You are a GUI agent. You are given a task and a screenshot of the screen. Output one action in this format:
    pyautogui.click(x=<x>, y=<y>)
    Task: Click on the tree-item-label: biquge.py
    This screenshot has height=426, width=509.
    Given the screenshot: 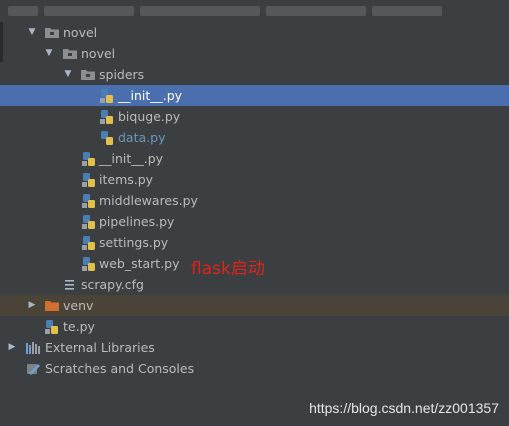 What is the action you would take?
    pyautogui.click(x=149, y=116)
    